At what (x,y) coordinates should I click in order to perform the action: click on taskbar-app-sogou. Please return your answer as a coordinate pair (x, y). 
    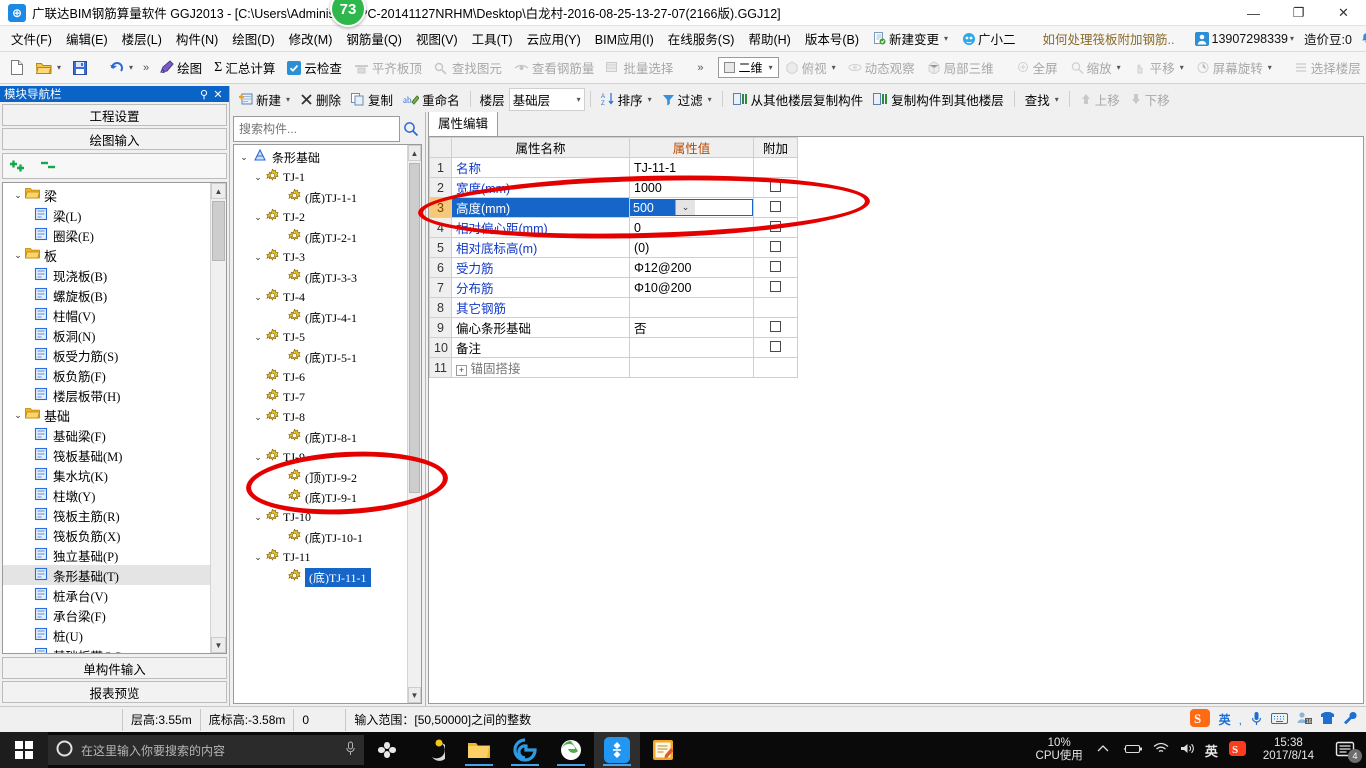
    Looking at the image, I should click on (387, 750).